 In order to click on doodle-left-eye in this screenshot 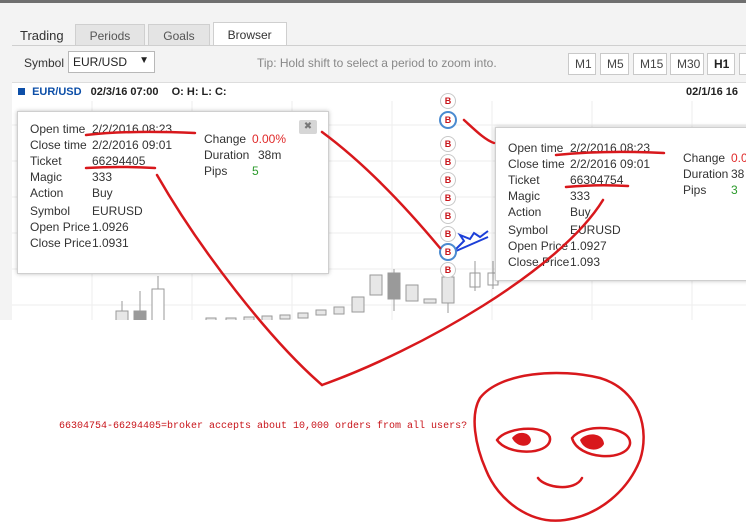, I will do `click(523, 440)`.